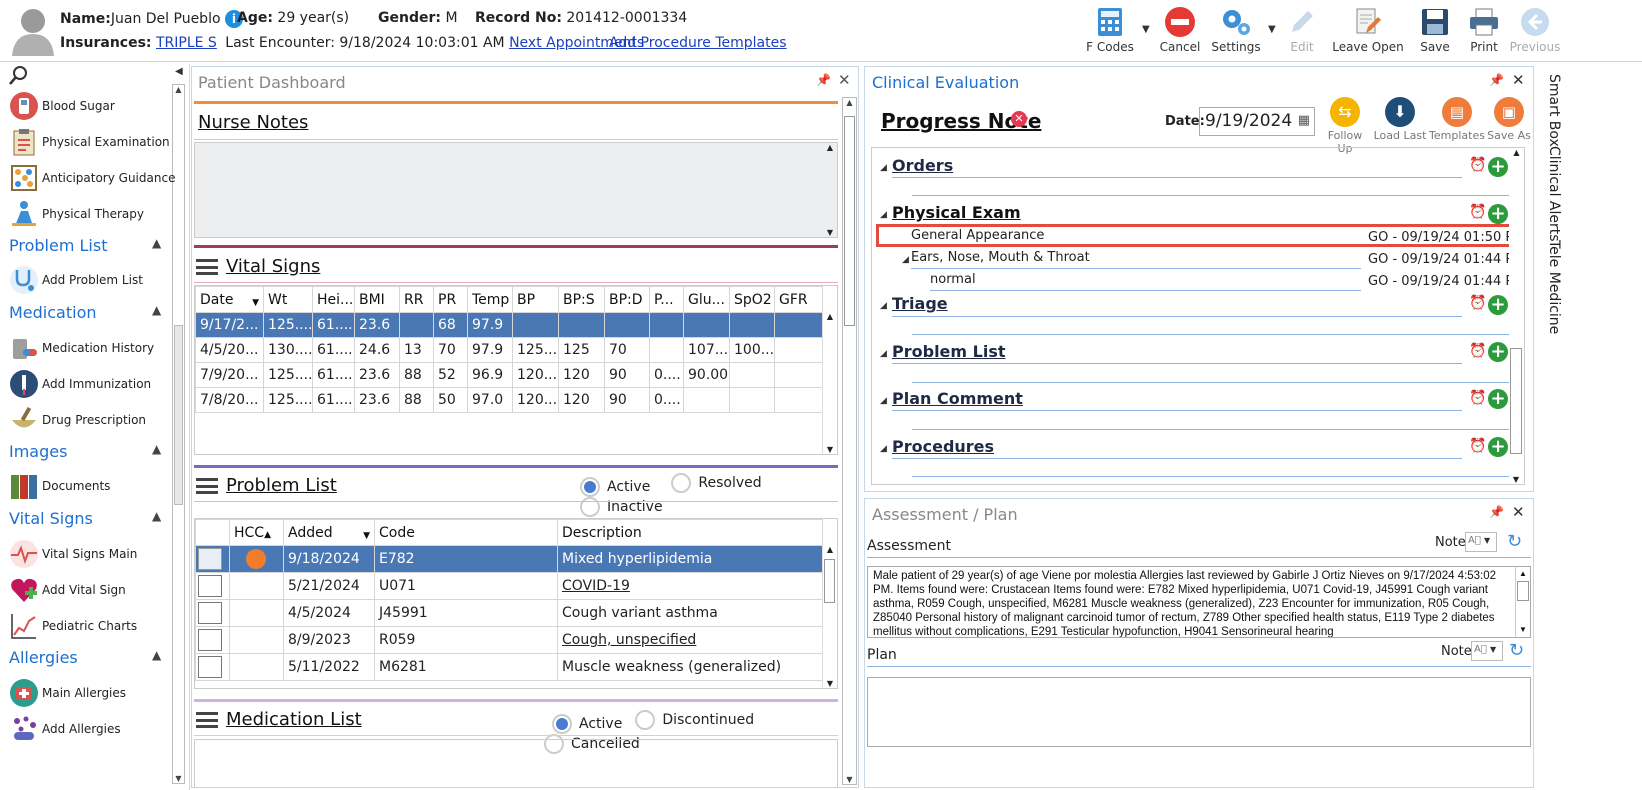  What do you see at coordinates (450, 299) in the screenshot?
I see `col-pr: PR` at bounding box center [450, 299].